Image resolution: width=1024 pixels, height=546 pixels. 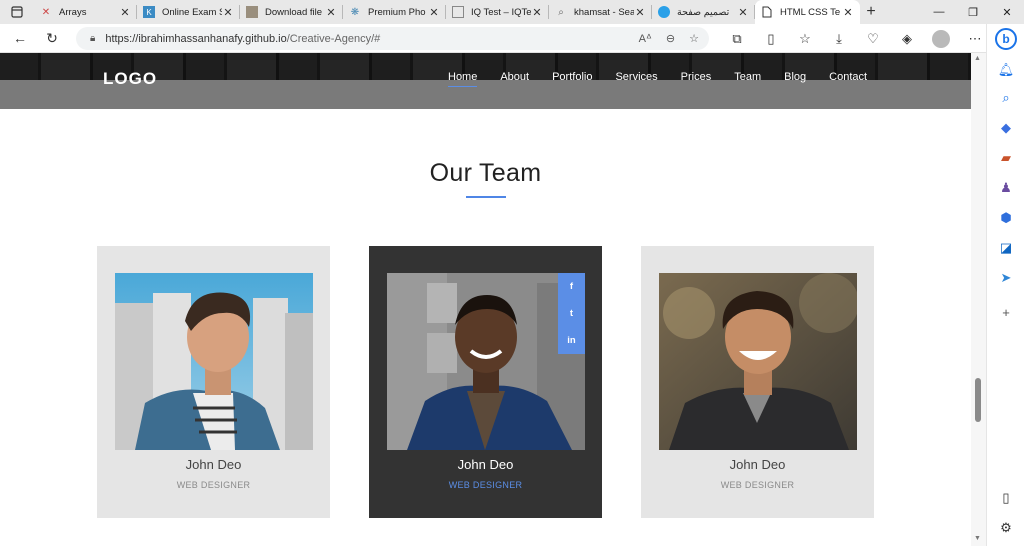 I want to click on menu-item-team: Team, so click(x=747, y=77).